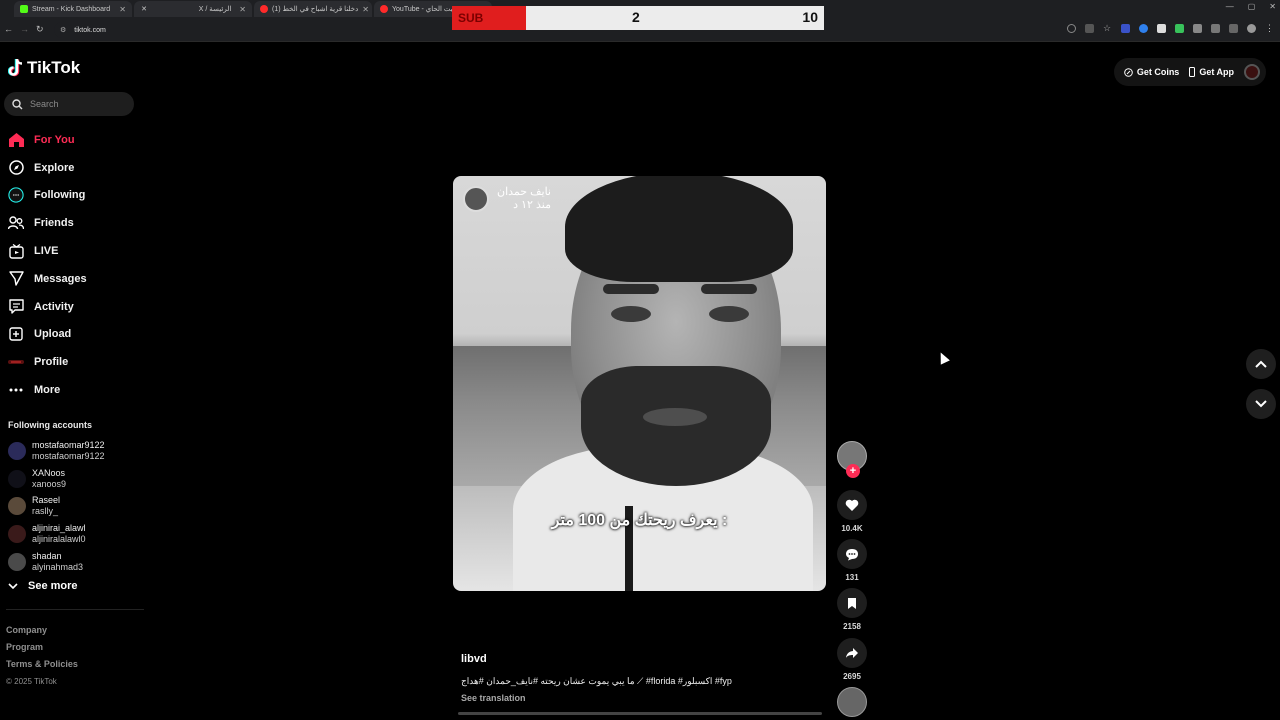 The height and width of the screenshot is (720, 1280). I want to click on maximize-icon: ▢, so click(1252, 6).